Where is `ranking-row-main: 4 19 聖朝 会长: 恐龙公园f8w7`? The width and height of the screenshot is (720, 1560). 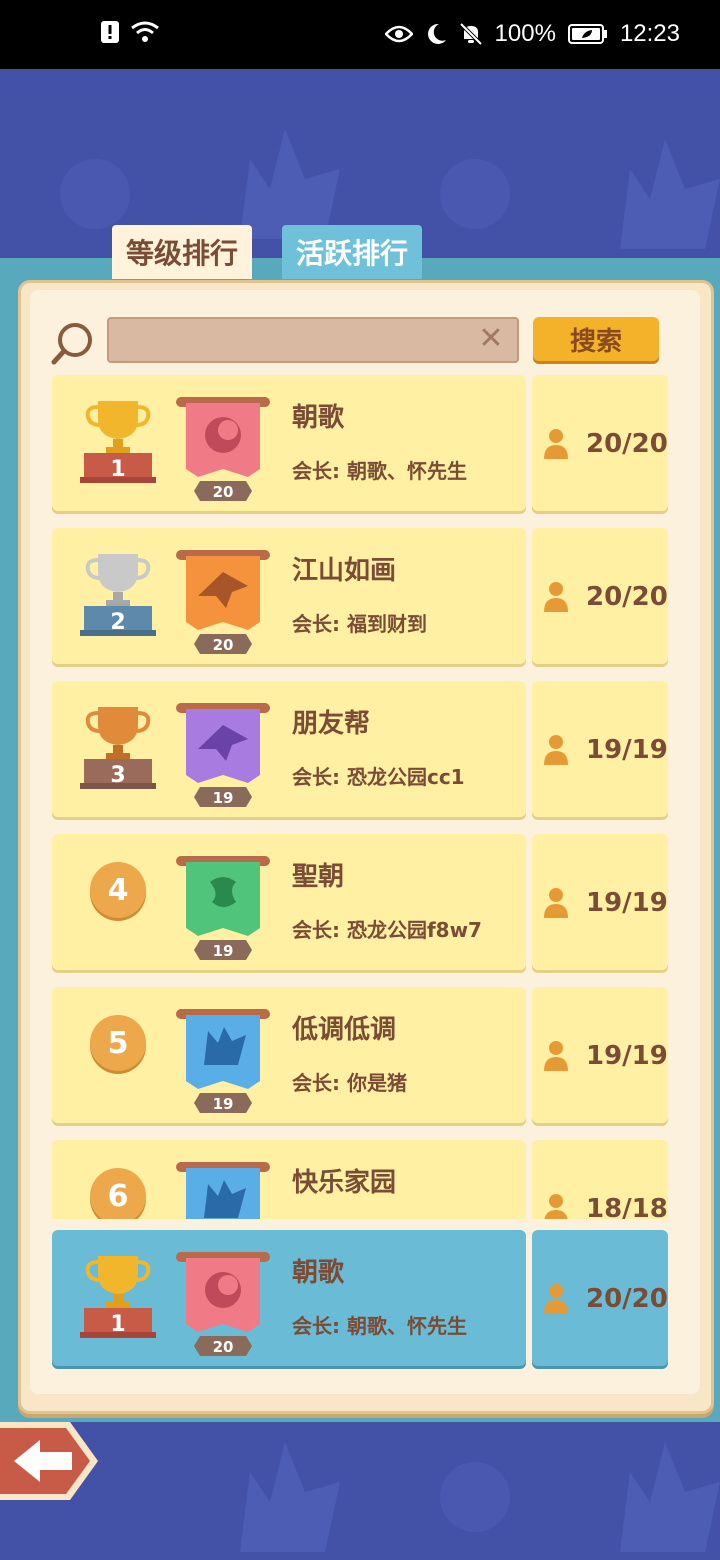 ranking-row-main: 4 19 聖朝 会长: 恐龙公园f8w7 is located at coordinates (289, 902).